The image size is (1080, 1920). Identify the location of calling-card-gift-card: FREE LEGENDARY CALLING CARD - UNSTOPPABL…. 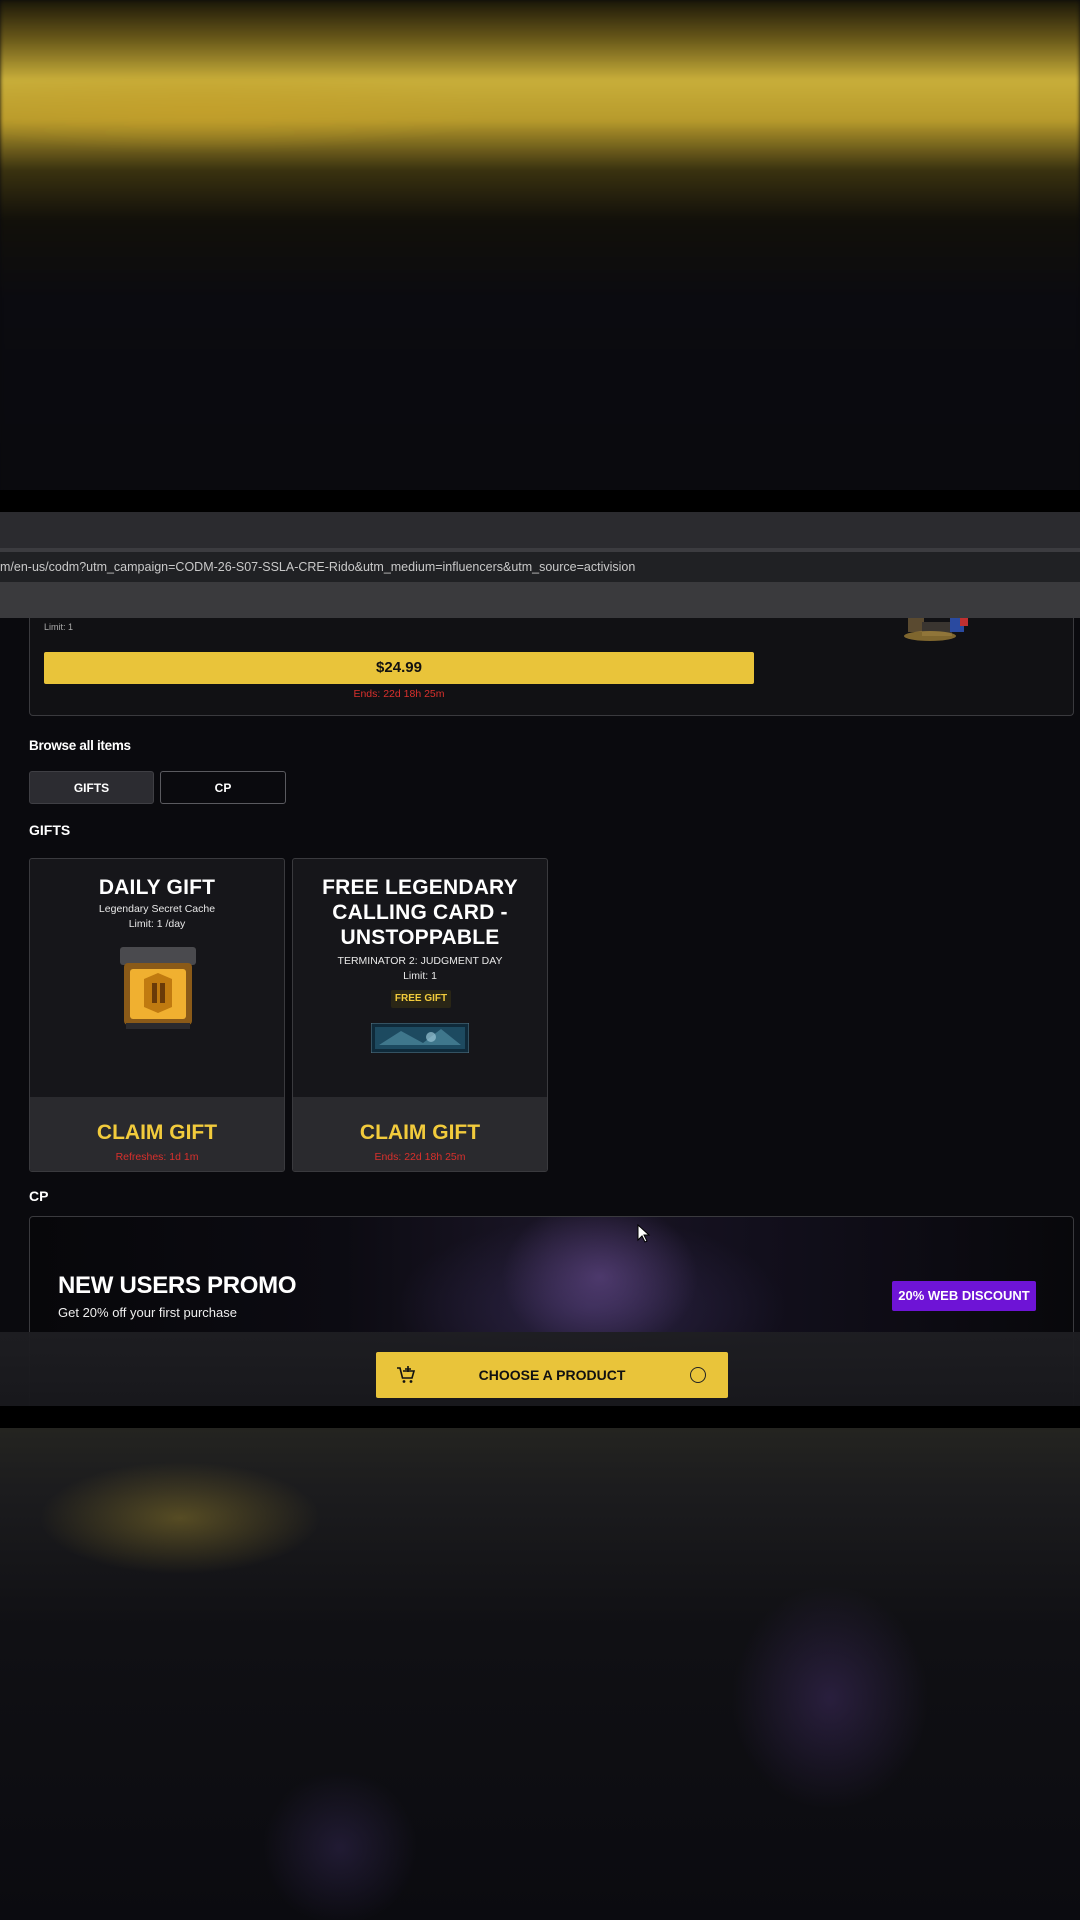
(420, 1015).